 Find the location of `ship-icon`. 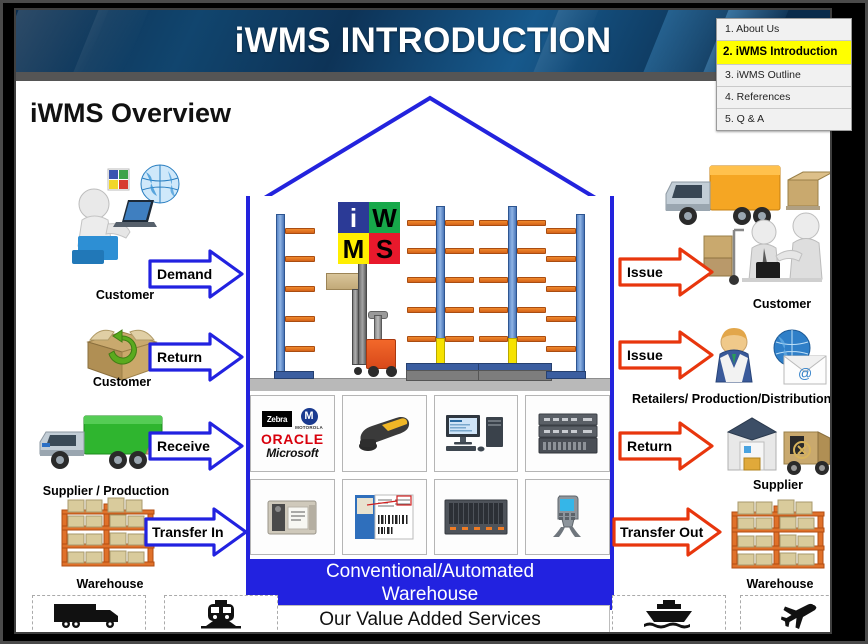

ship-icon is located at coordinates (668, 614).